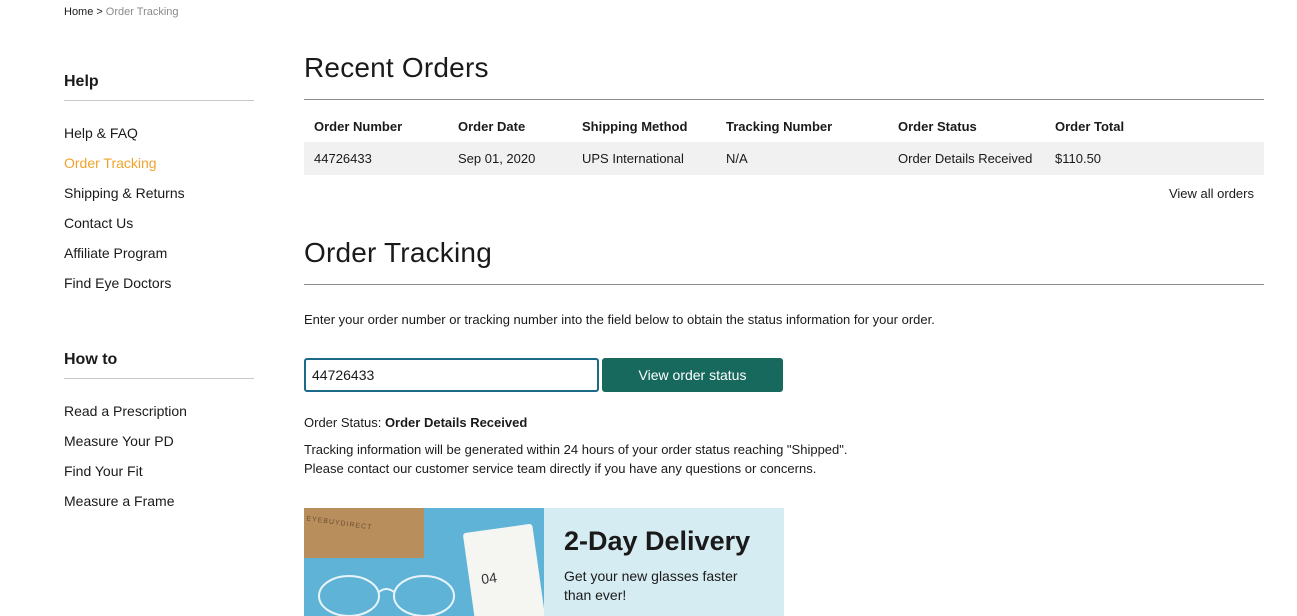 The image size is (1297, 616). Describe the element at coordinates (358, 126) in the screenshot. I see `column-header: Order Number` at that location.